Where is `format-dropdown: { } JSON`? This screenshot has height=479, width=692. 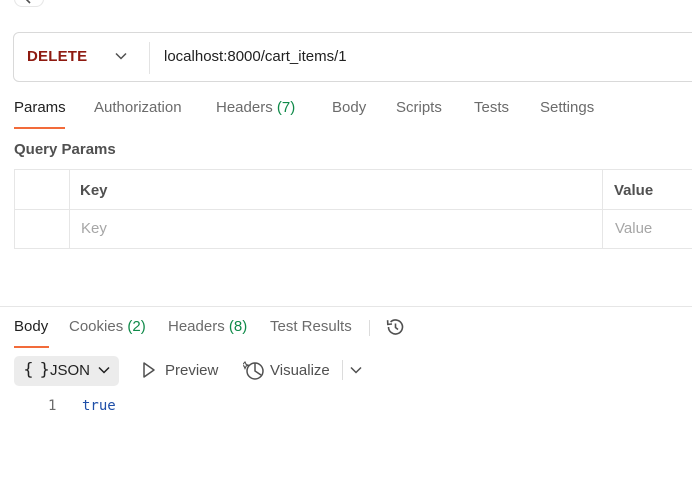 format-dropdown: { } JSON is located at coordinates (66, 371).